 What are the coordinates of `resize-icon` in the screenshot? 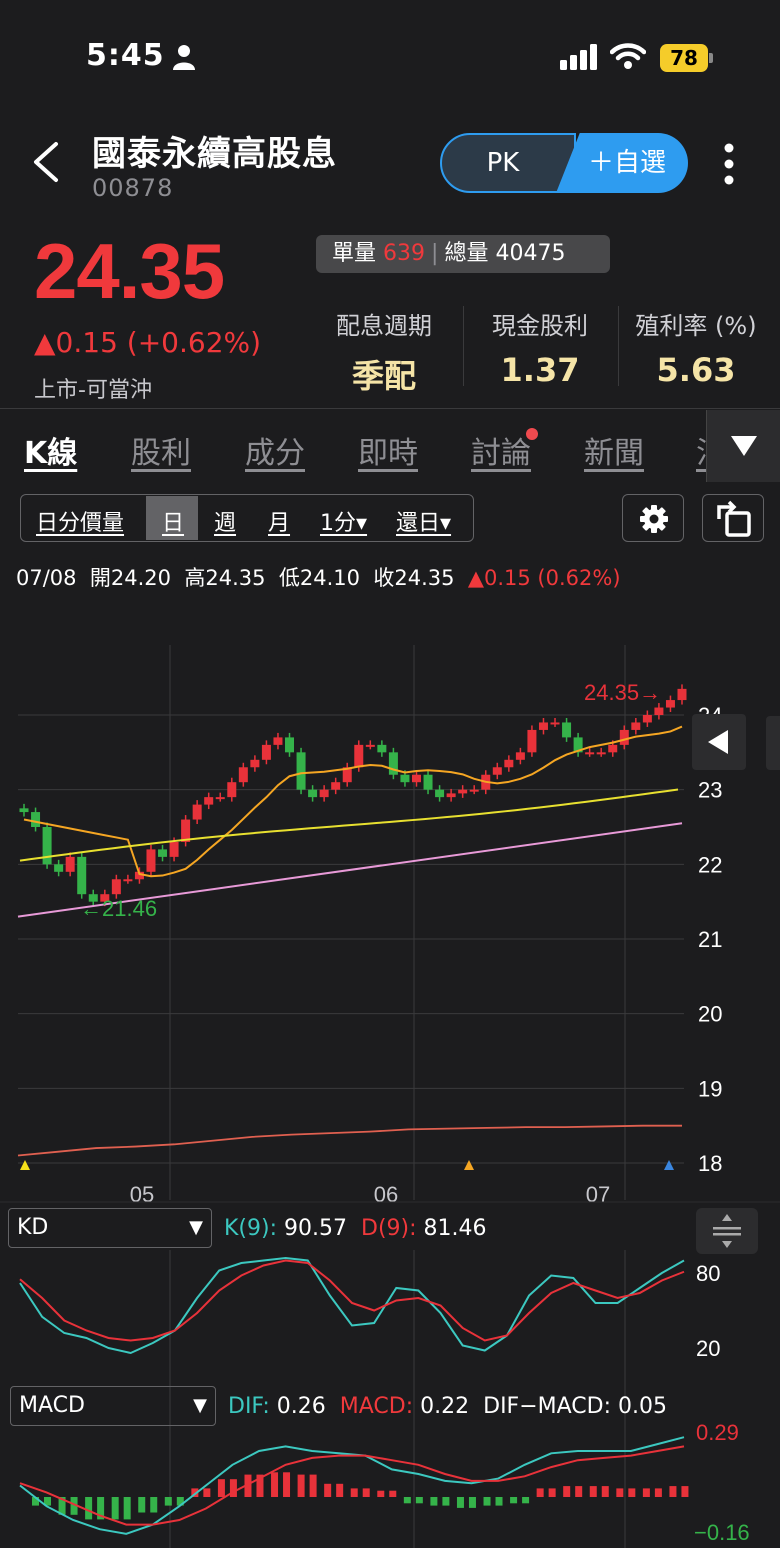 It's located at (727, 1231).